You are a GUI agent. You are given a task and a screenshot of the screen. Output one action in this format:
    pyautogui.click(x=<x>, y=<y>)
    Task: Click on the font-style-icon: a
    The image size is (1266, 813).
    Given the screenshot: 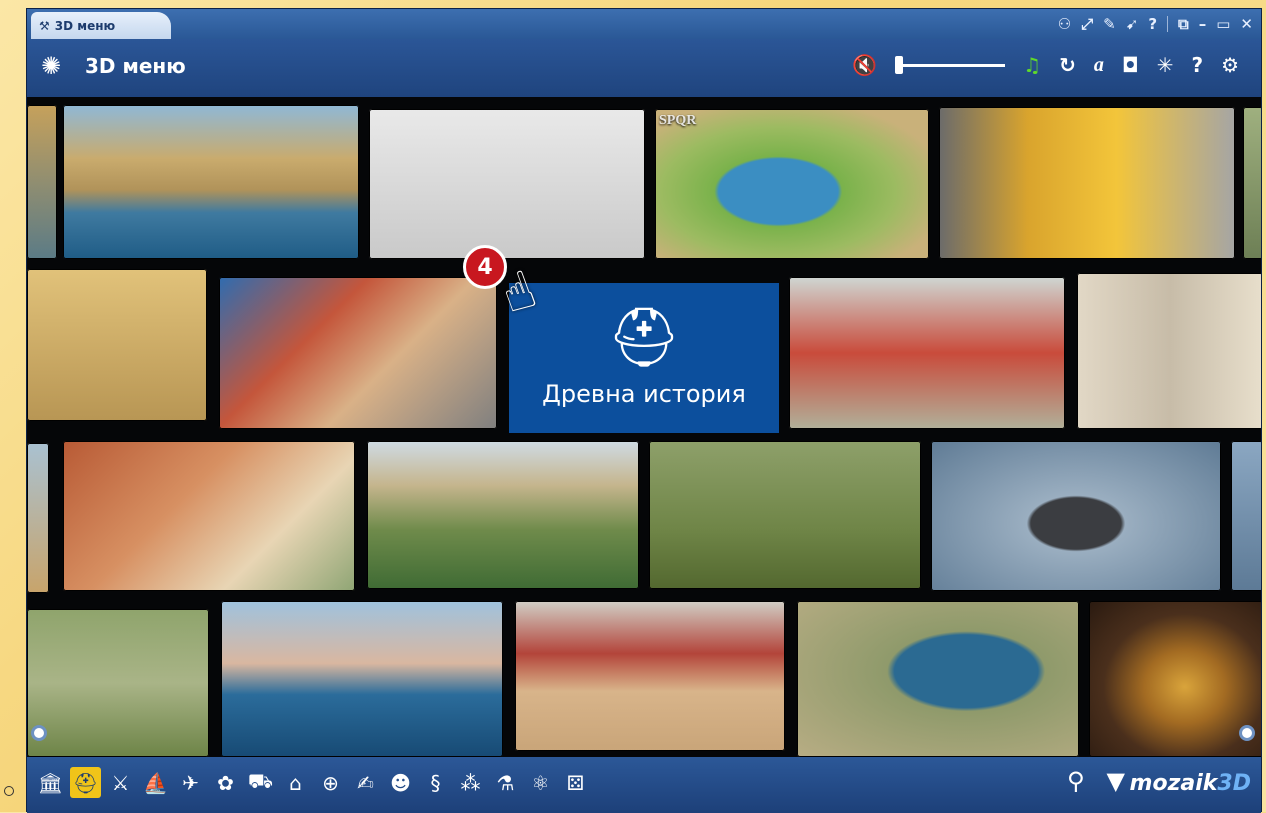 What is the action you would take?
    pyautogui.click(x=1099, y=65)
    